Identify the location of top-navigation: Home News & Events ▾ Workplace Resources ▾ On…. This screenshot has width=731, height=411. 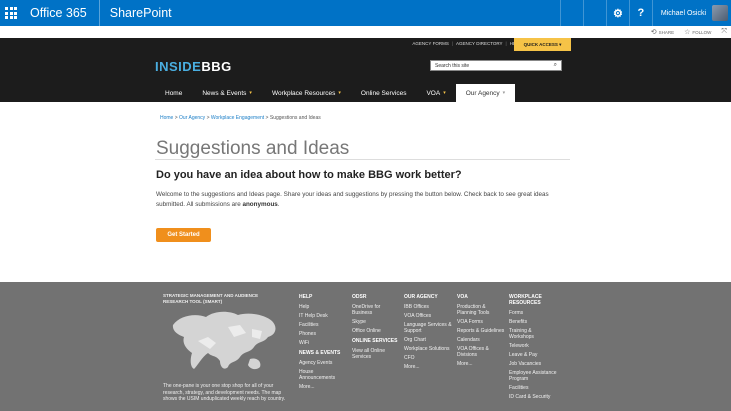
(335, 93).